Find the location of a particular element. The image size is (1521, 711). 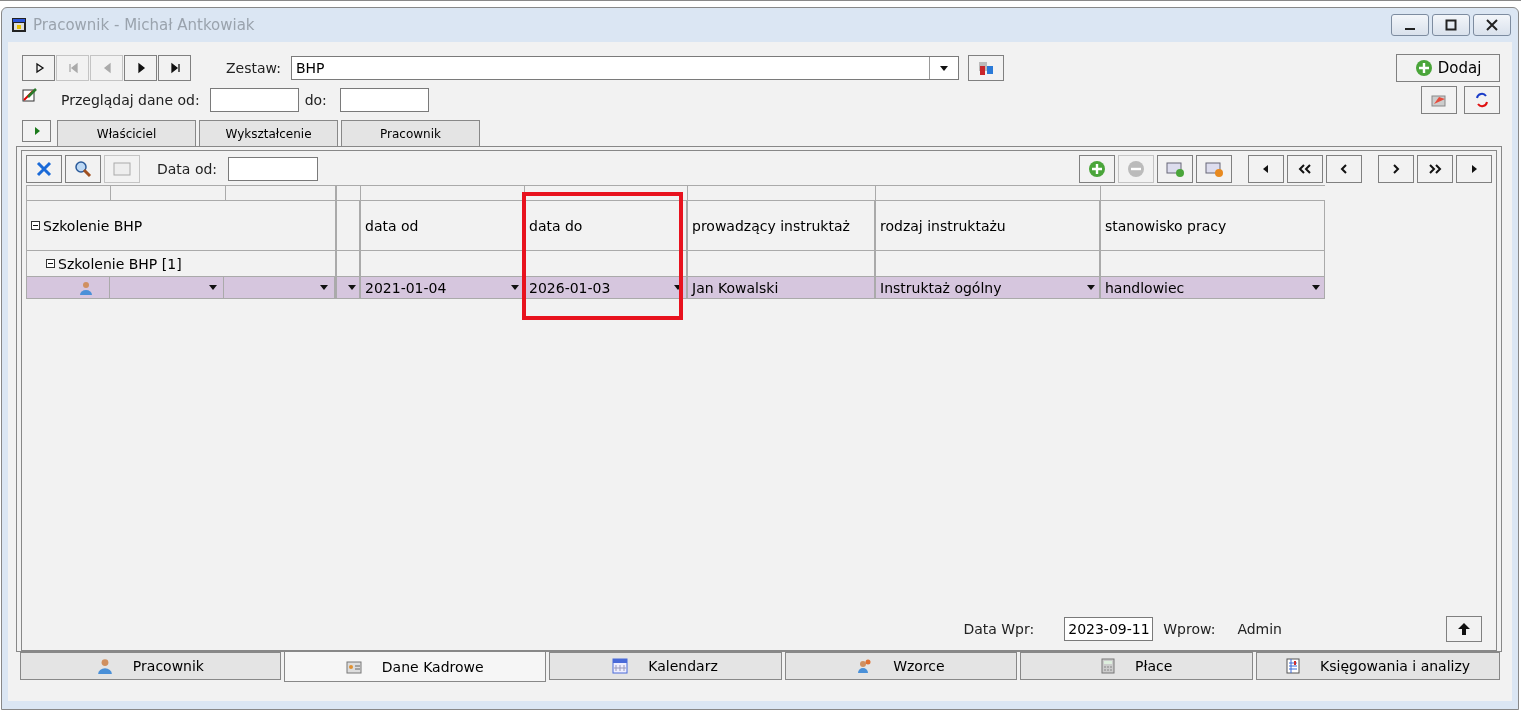

dropdown-cell is located at coordinates (348, 288).